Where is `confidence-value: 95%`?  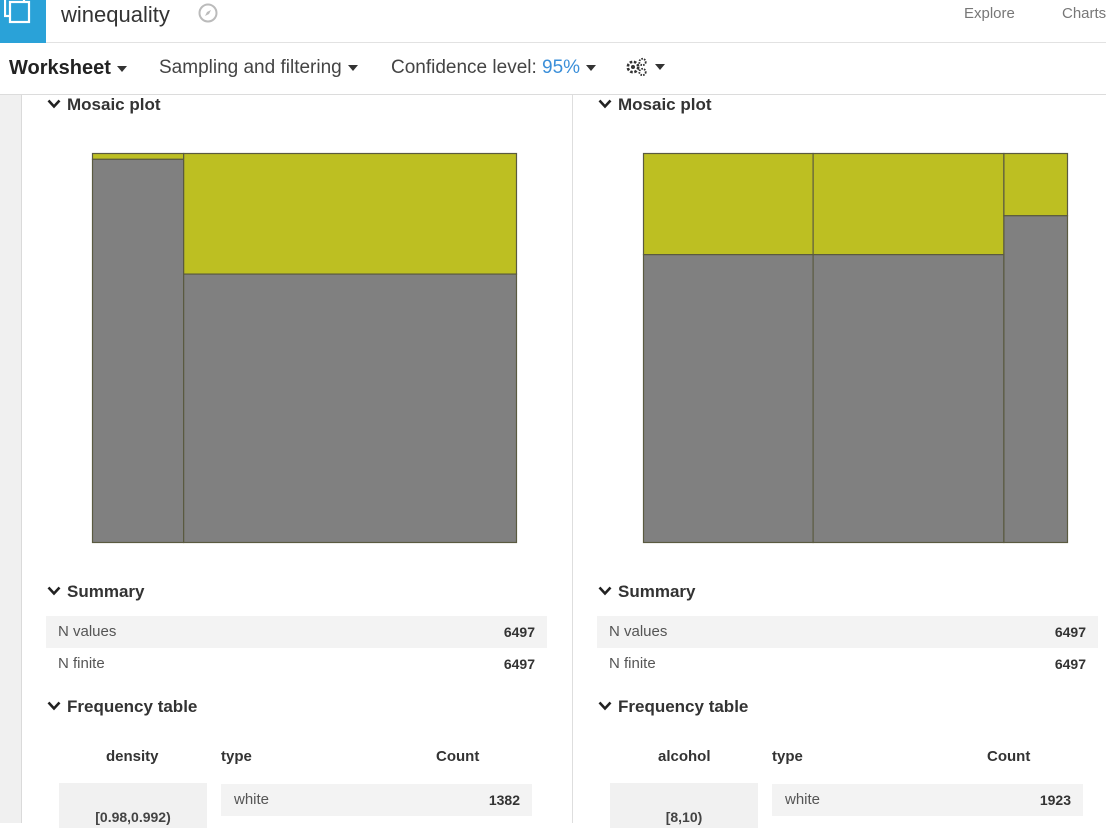 confidence-value: 95% is located at coordinates (561, 67).